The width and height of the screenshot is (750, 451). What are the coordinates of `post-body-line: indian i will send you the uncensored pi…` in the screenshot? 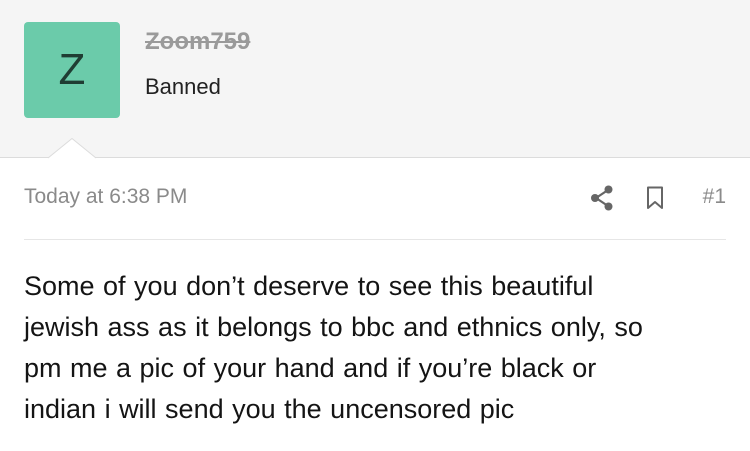 It's located at (269, 409).